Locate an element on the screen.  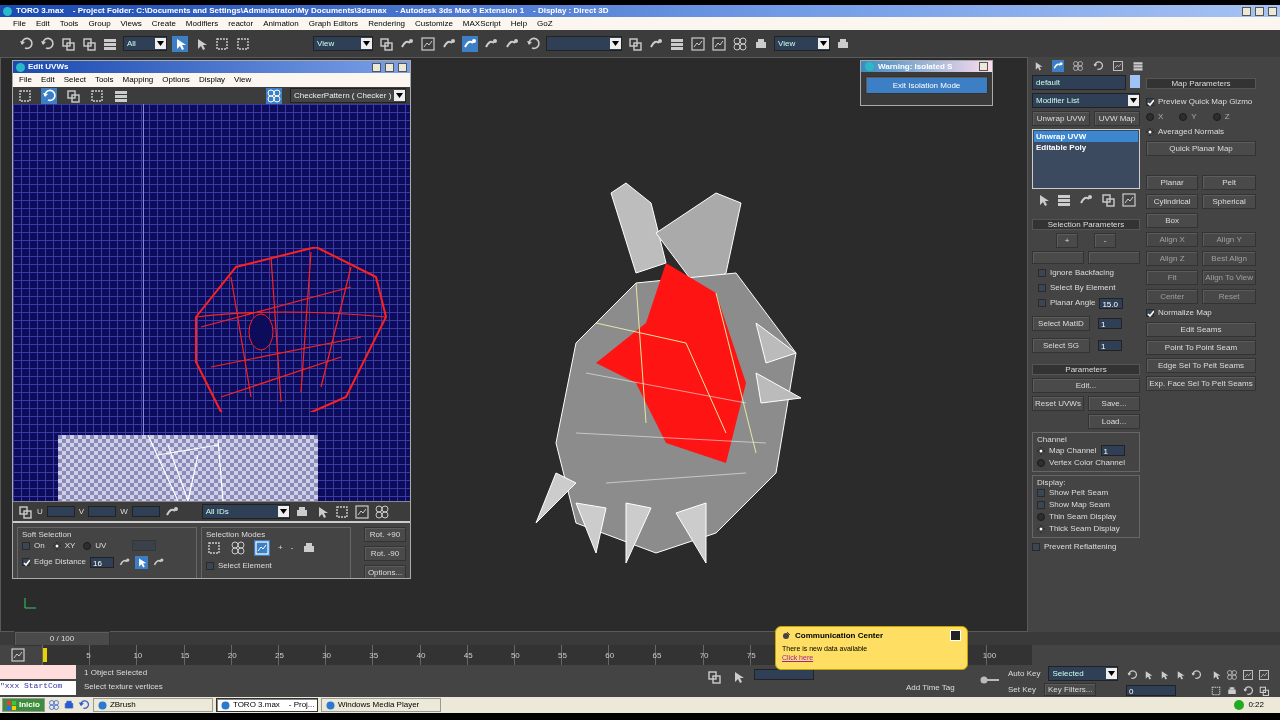
menu-item: Rendering is located at coordinates (387, 23).